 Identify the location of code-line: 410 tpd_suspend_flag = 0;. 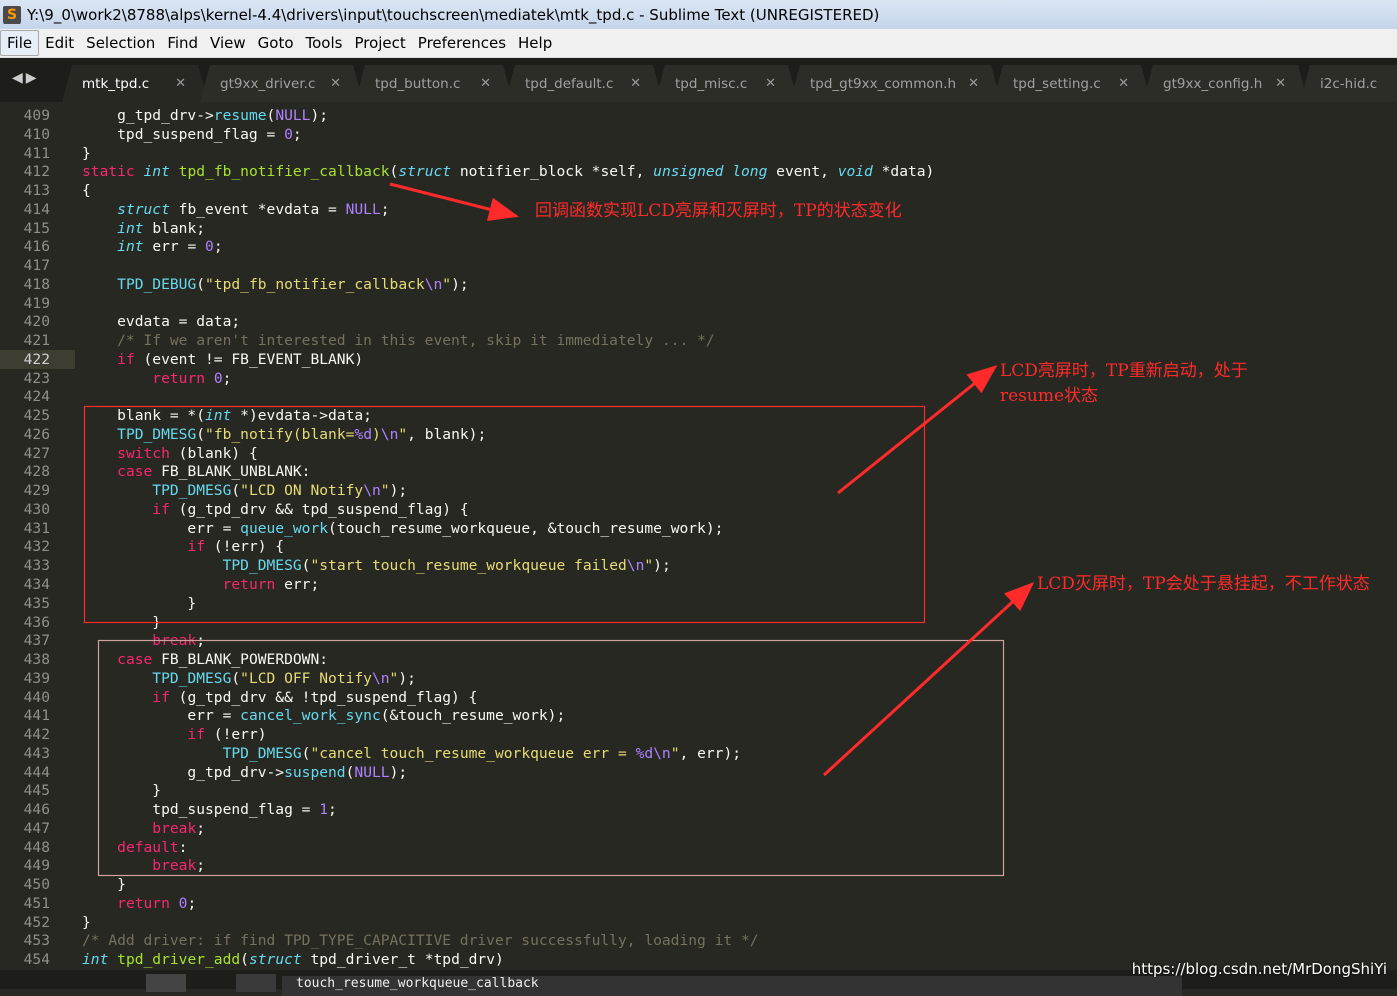
(698, 134).